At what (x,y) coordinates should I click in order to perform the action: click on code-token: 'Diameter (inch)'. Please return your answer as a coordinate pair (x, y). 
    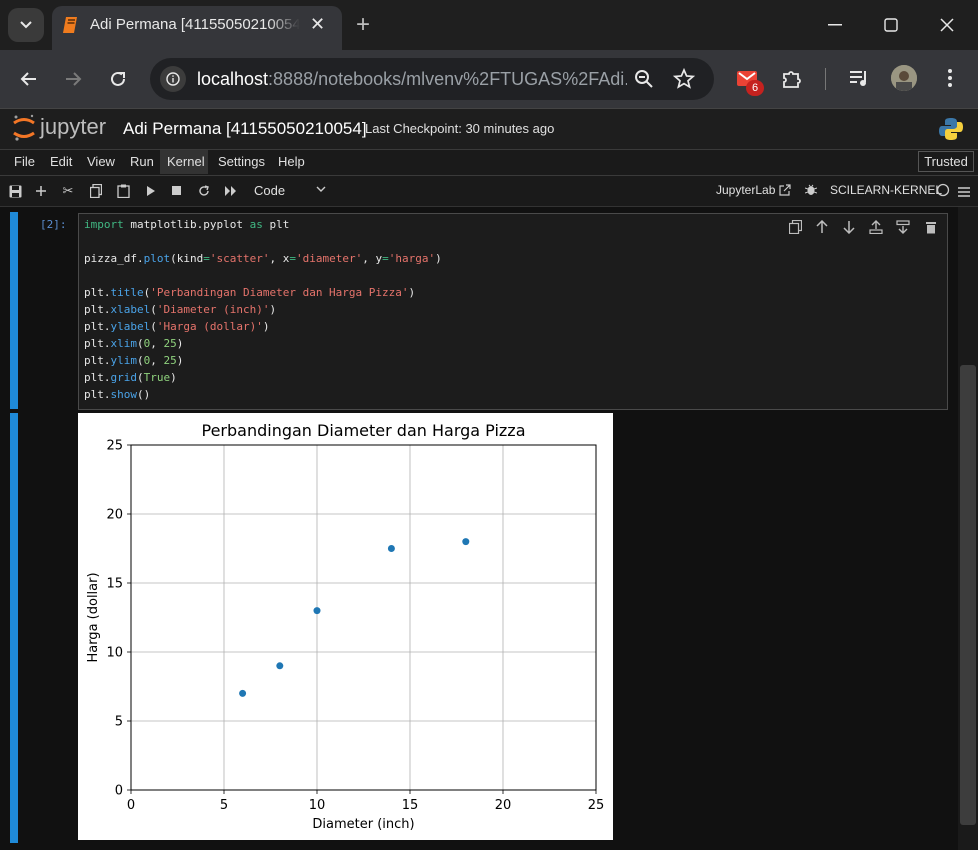
    Looking at the image, I should click on (213, 309).